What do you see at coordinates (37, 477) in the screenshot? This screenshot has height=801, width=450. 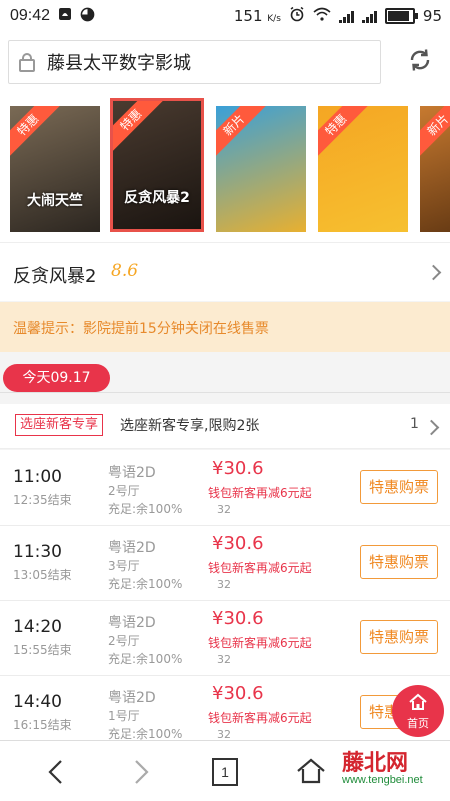 I see `showtime-start: 11:00` at bounding box center [37, 477].